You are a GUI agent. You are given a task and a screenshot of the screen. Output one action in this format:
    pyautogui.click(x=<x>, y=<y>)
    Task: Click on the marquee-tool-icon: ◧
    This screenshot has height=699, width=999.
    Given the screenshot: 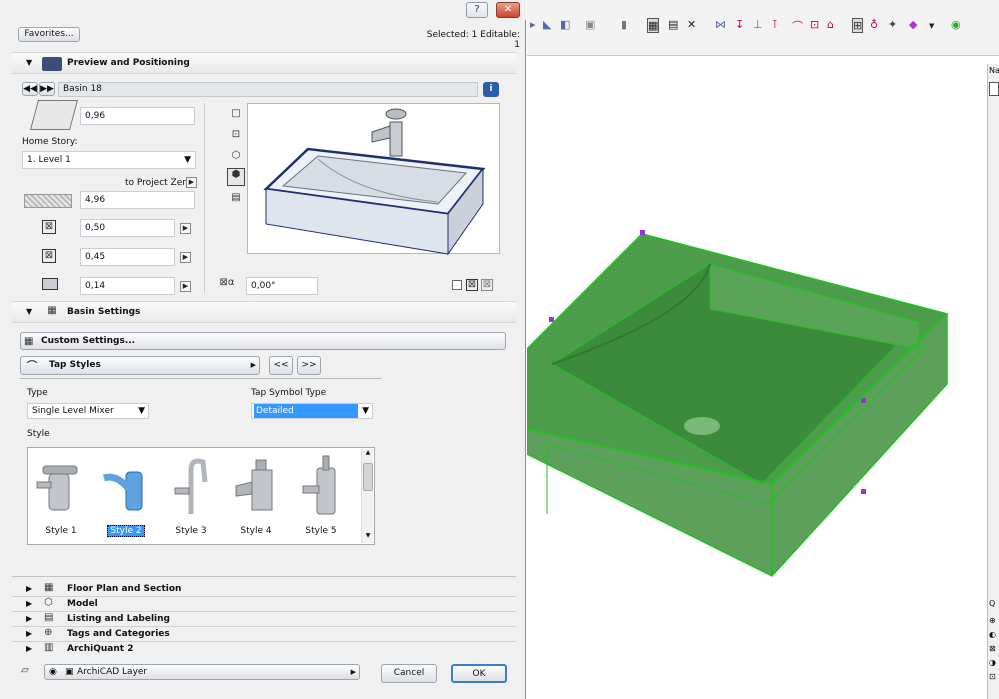 What is the action you would take?
    pyautogui.click(x=565, y=24)
    